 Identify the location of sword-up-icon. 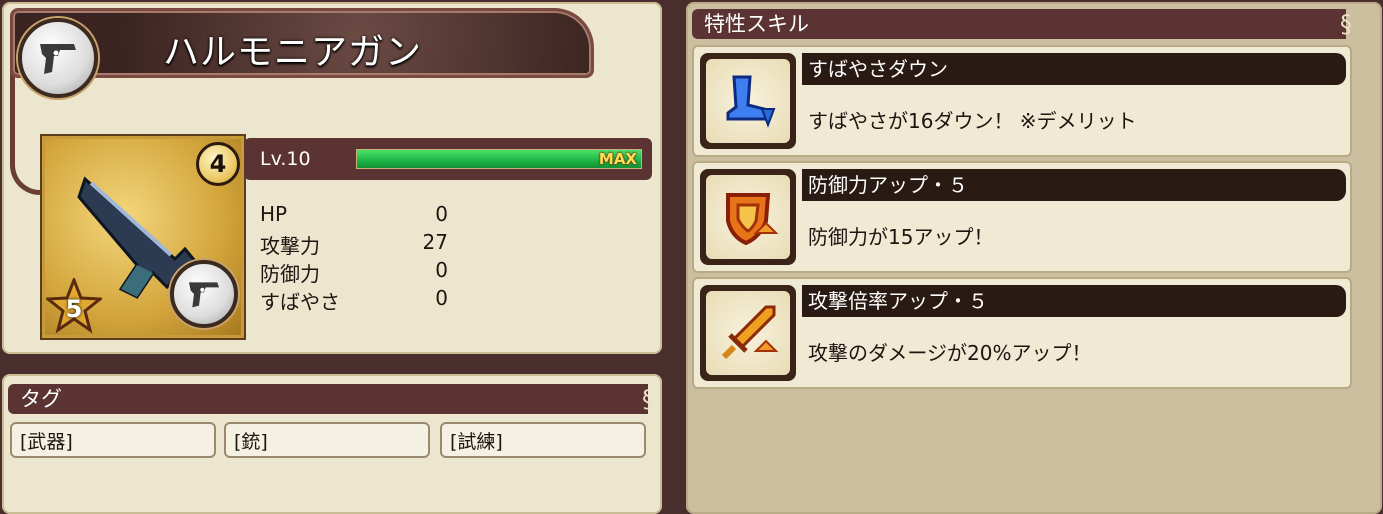
(748, 333).